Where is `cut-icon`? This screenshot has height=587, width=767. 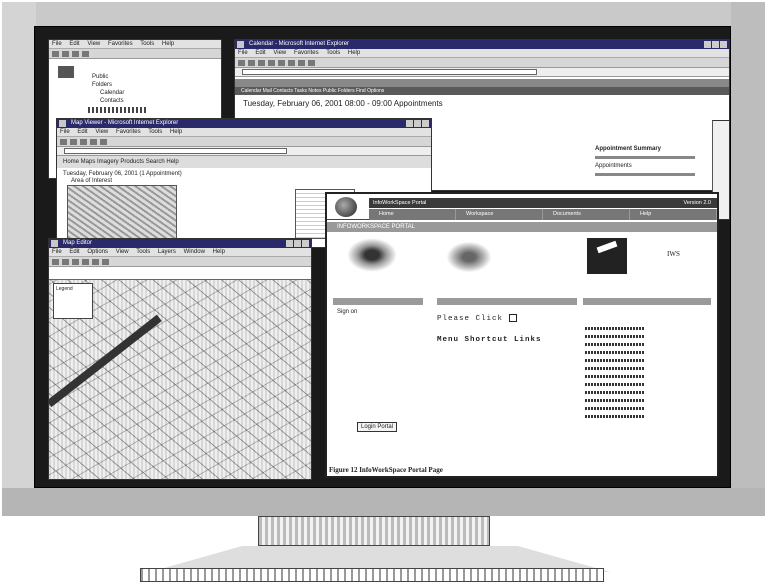 cut-icon is located at coordinates (85, 53).